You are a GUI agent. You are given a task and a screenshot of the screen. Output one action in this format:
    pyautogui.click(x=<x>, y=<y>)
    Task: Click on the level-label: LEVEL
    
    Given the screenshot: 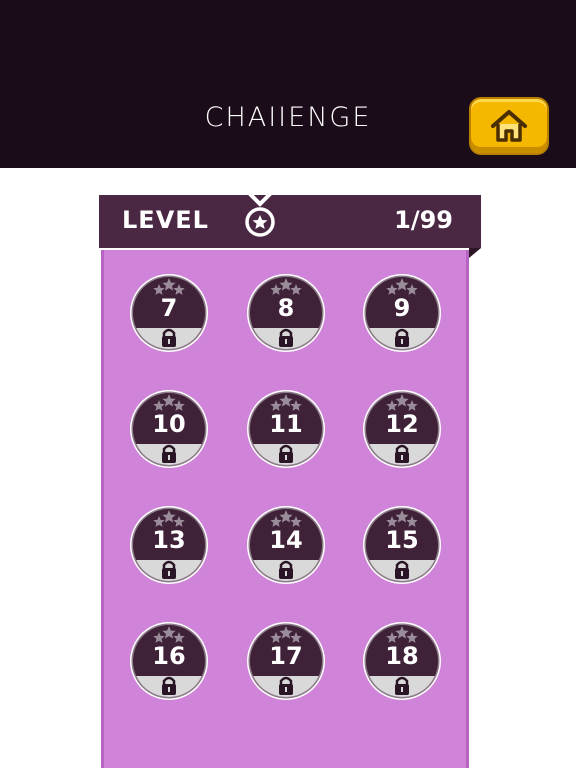 What is the action you would take?
    pyautogui.click(x=165, y=220)
    